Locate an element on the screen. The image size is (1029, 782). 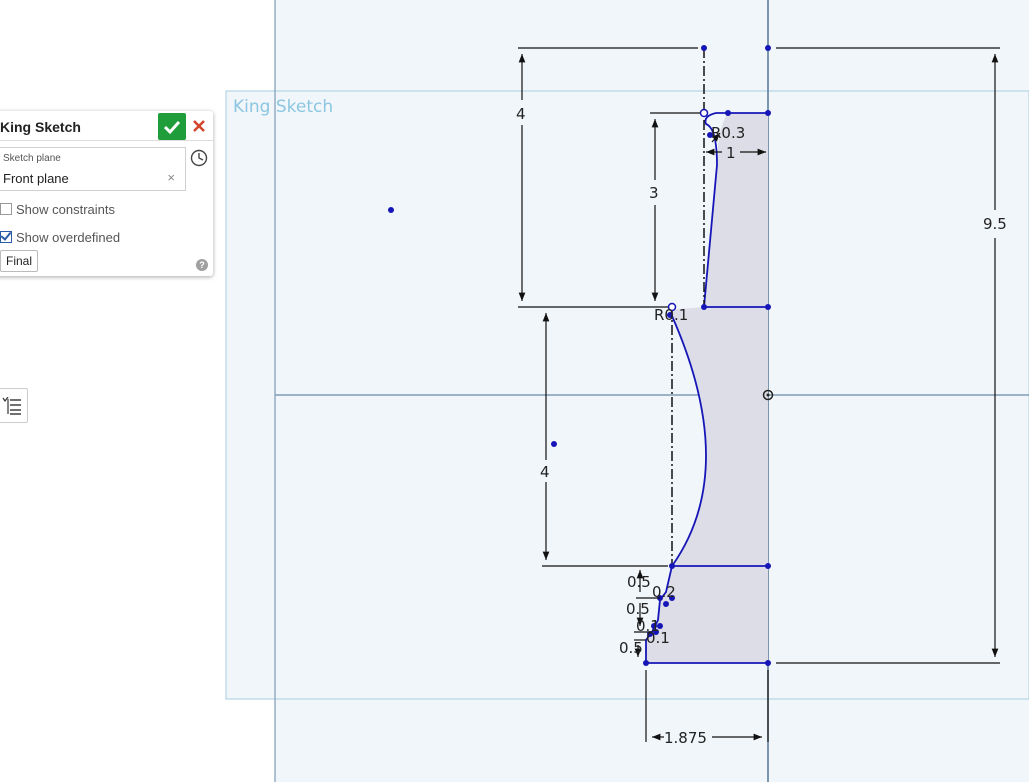
final-button: Final is located at coordinates (19, 261).